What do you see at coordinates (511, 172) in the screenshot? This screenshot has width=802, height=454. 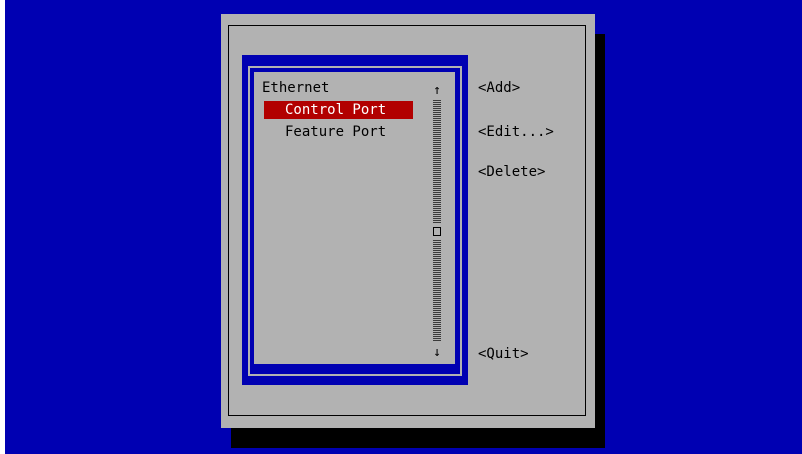 I see `delete-button: <Delete>` at bounding box center [511, 172].